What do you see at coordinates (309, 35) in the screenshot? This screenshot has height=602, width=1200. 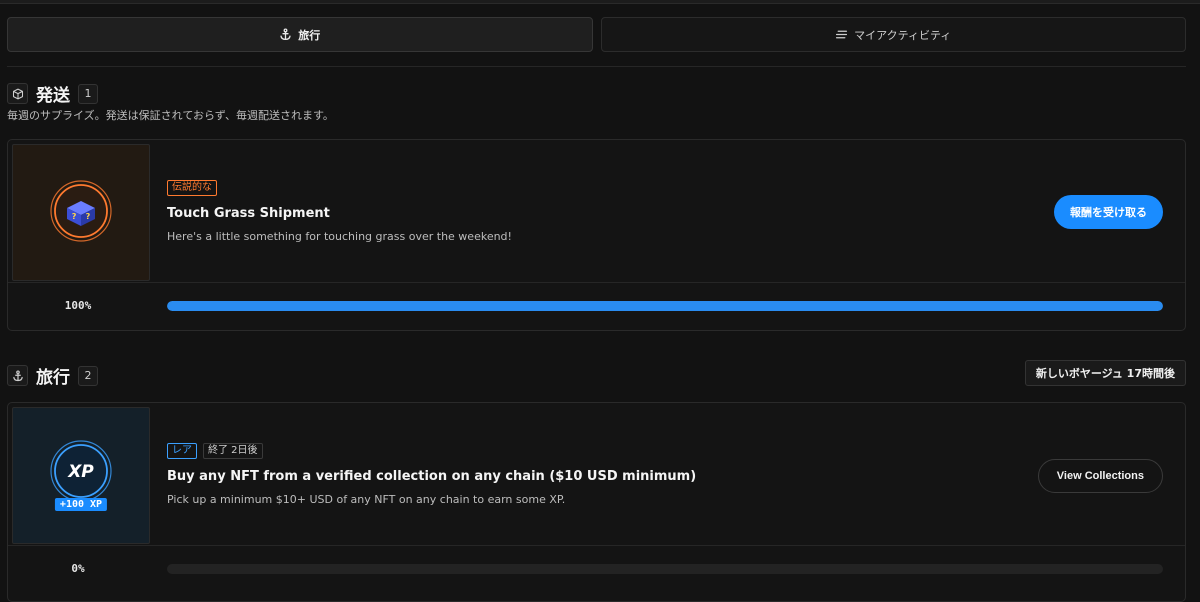 I see `tab-voyages-label: 旅行` at bounding box center [309, 35].